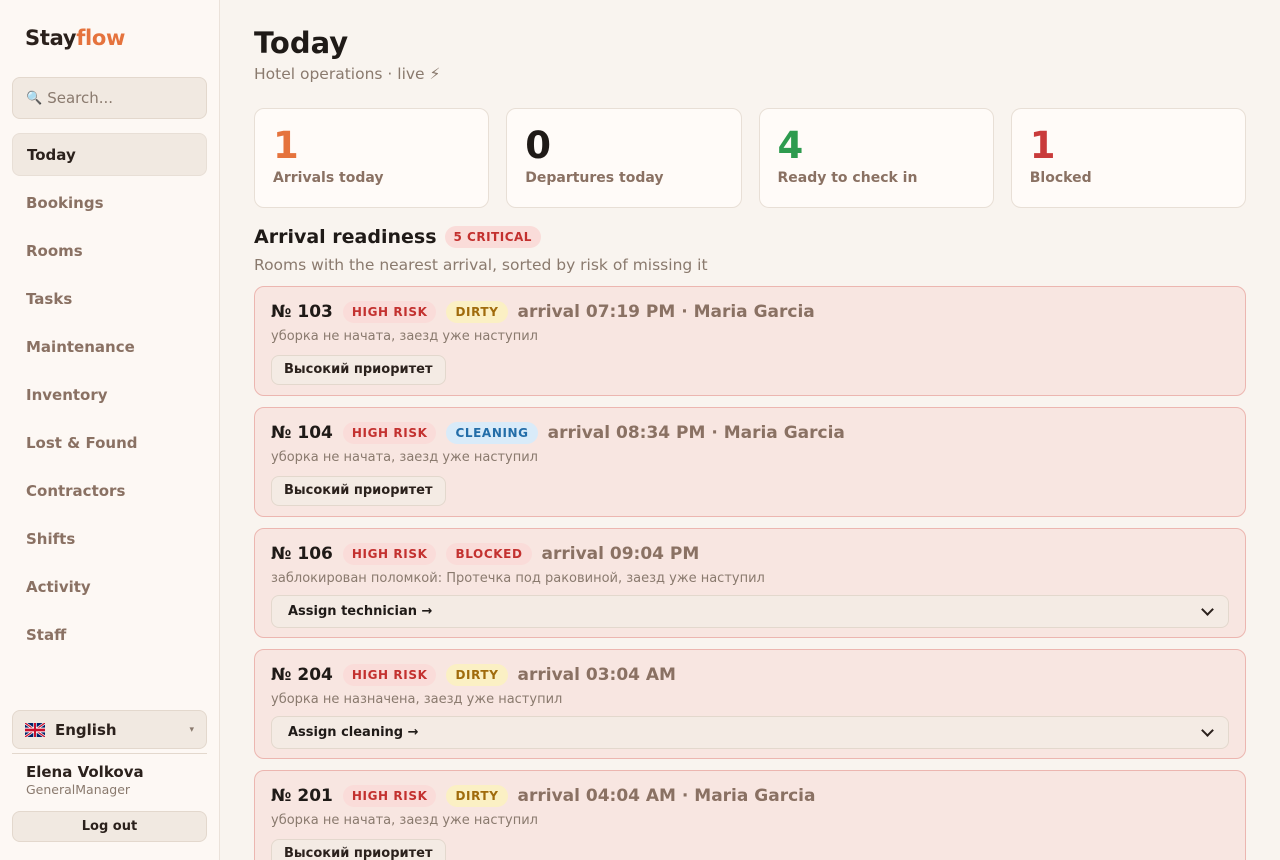 The width and height of the screenshot is (1280, 860). I want to click on arrival-time: arrival 03:04 AM, so click(597, 675).